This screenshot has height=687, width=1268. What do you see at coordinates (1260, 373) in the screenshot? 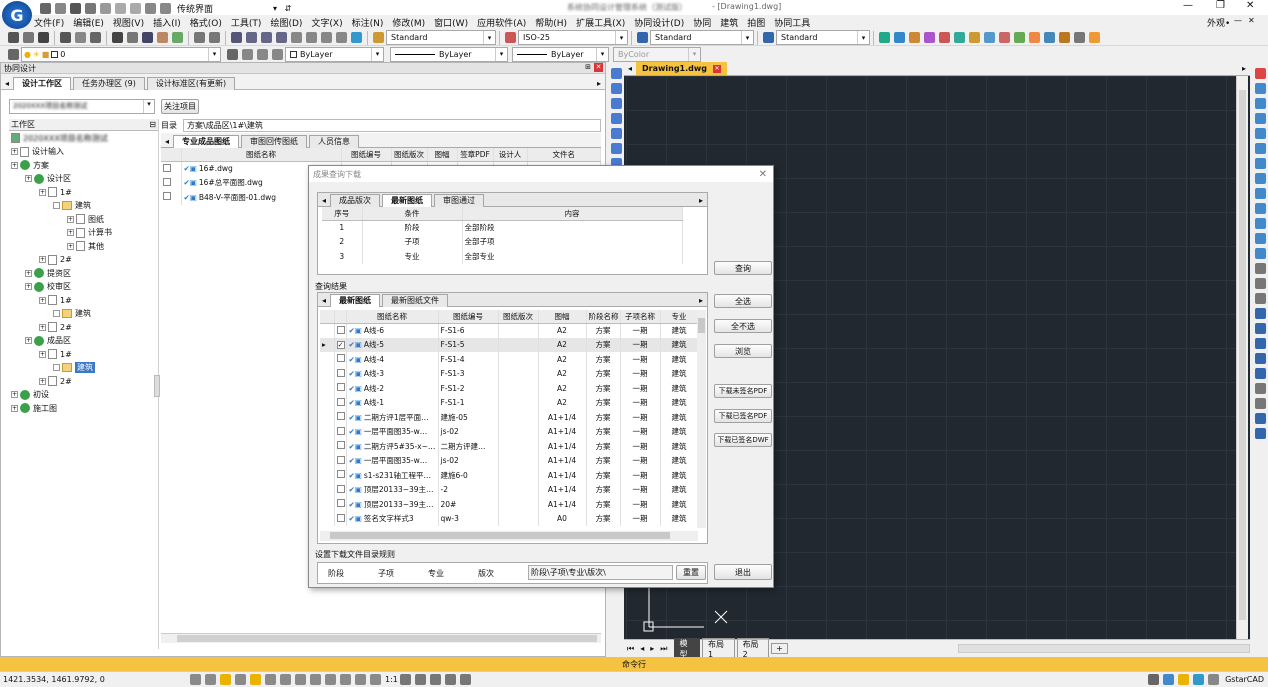
I see `hatch-icon` at bounding box center [1260, 373].